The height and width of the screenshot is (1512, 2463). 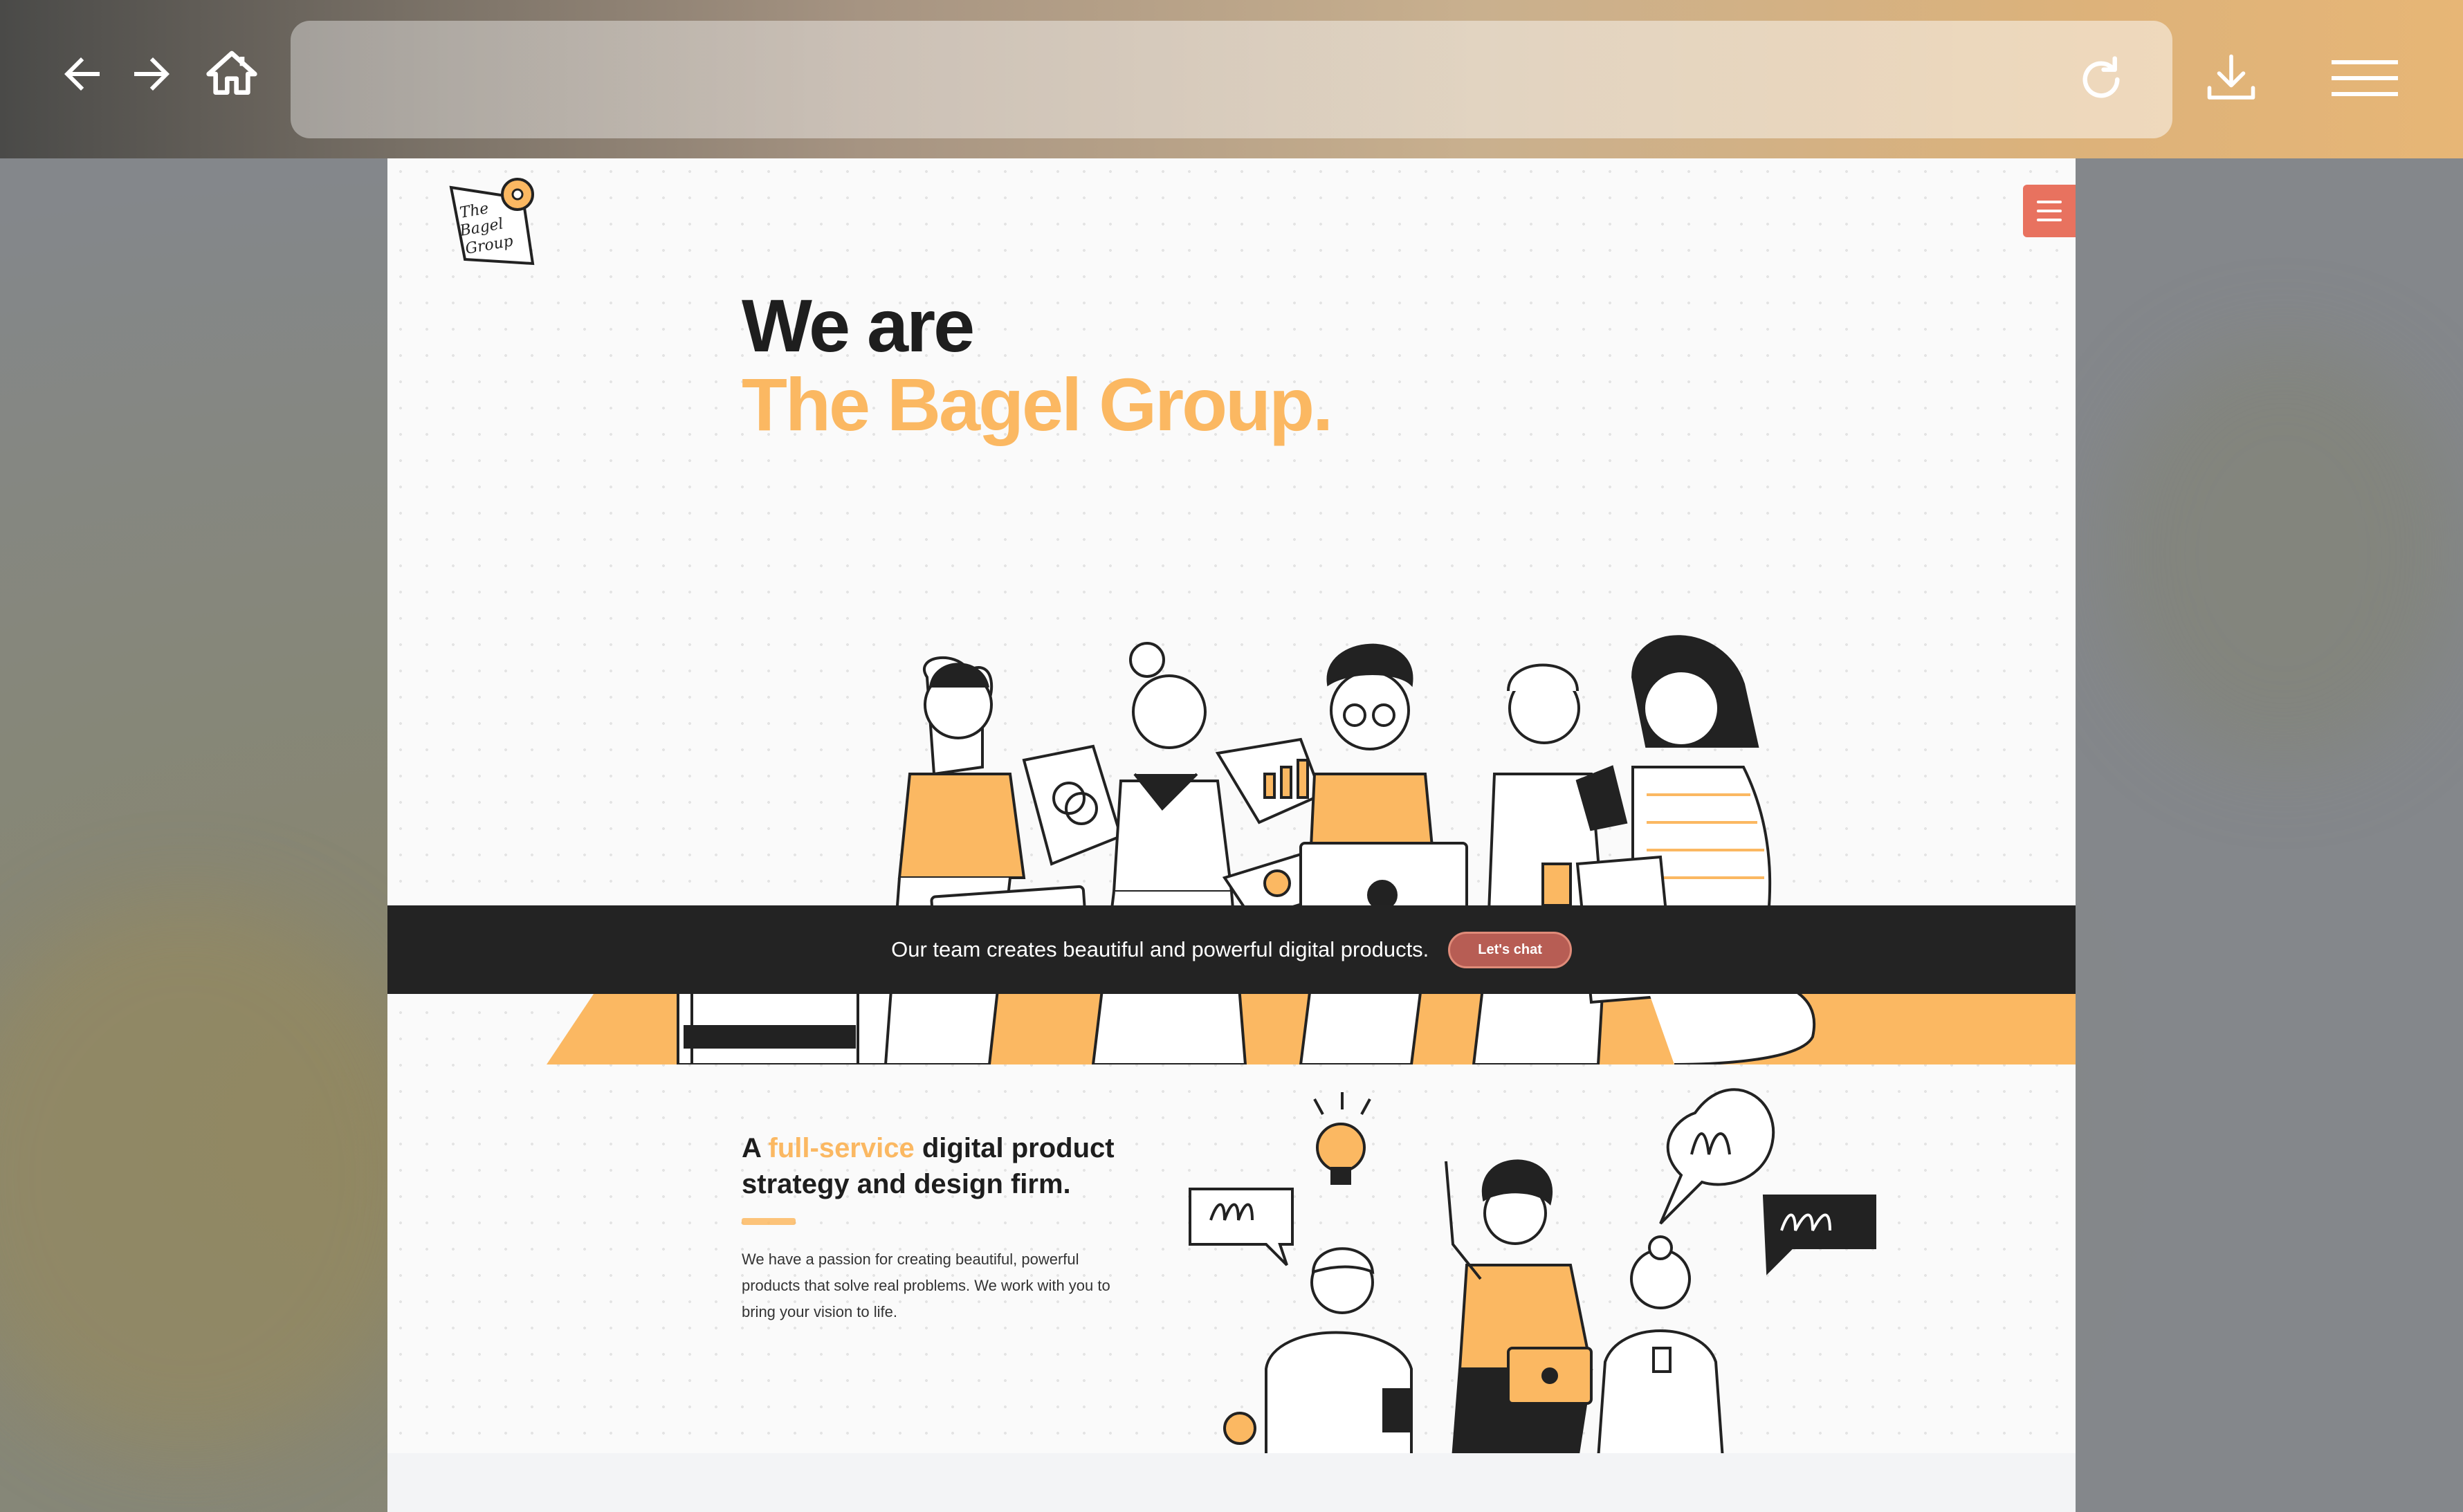 I want to click on site-menu-button, so click(x=2049, y=211).